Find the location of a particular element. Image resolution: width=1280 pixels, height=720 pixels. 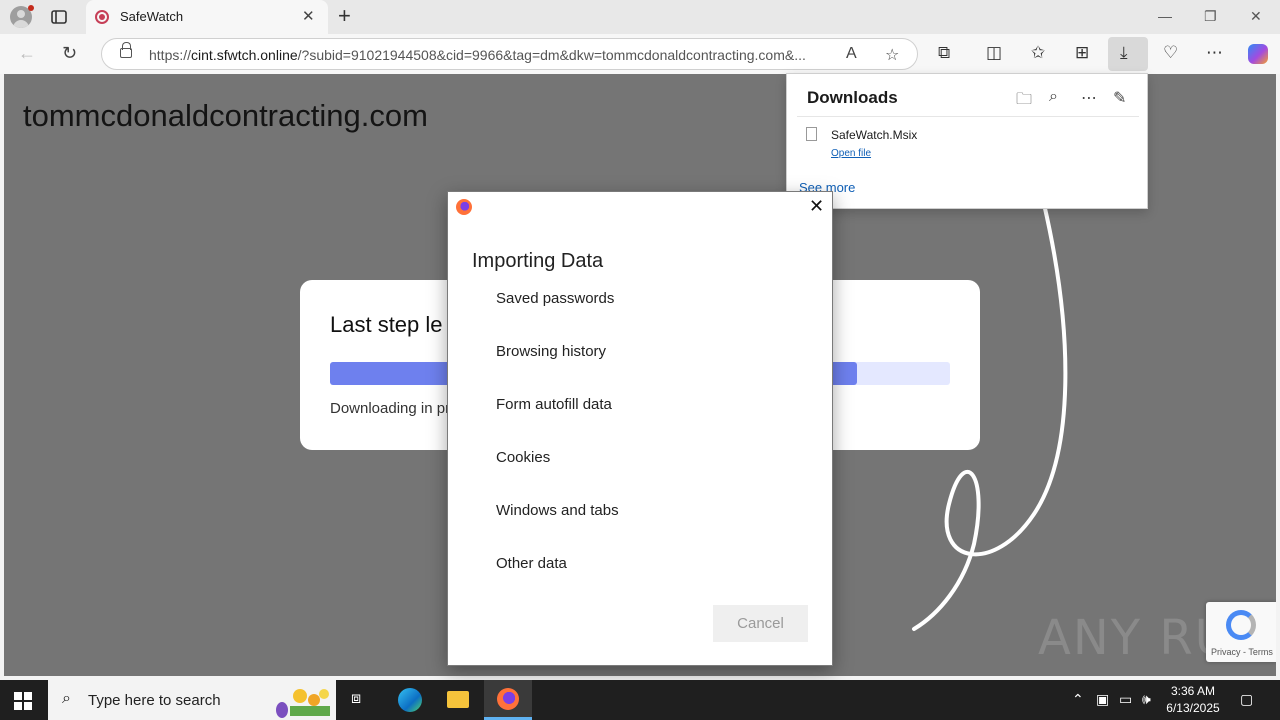

import-item: Cookies is located at coordinates (523, 457).